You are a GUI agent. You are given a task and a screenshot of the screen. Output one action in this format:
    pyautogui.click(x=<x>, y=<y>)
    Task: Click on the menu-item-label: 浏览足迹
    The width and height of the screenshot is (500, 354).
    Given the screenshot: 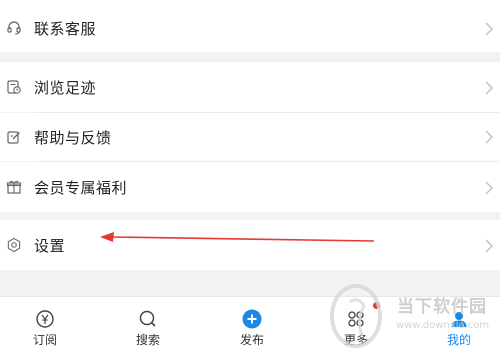 What is the action you would take?
    pyautogui.click(x=65, y=88)
    